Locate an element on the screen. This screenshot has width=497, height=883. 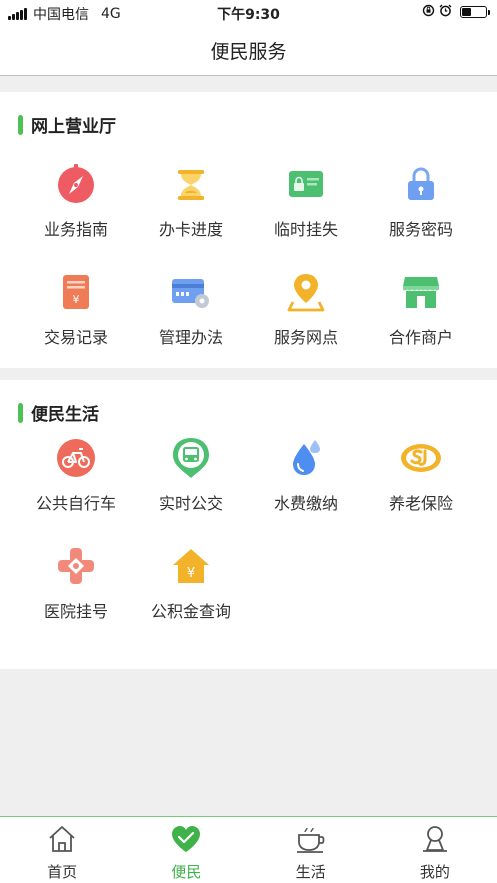
compass-icon is located at coordinates (76, 184).